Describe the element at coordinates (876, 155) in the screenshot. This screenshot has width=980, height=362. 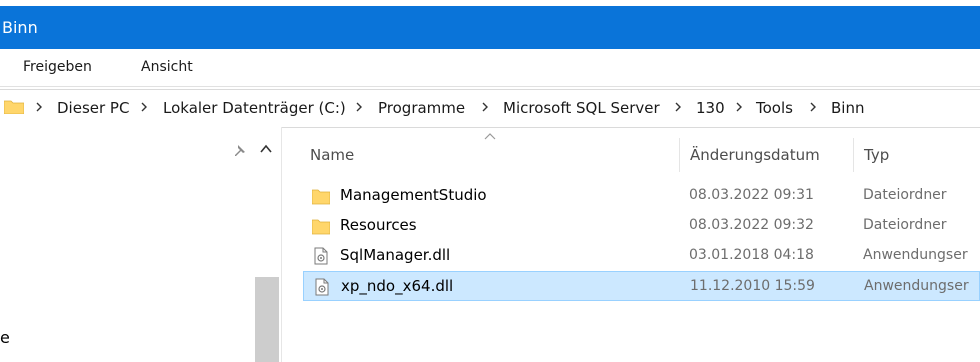
I see `column-header-type: Typ` at that location.